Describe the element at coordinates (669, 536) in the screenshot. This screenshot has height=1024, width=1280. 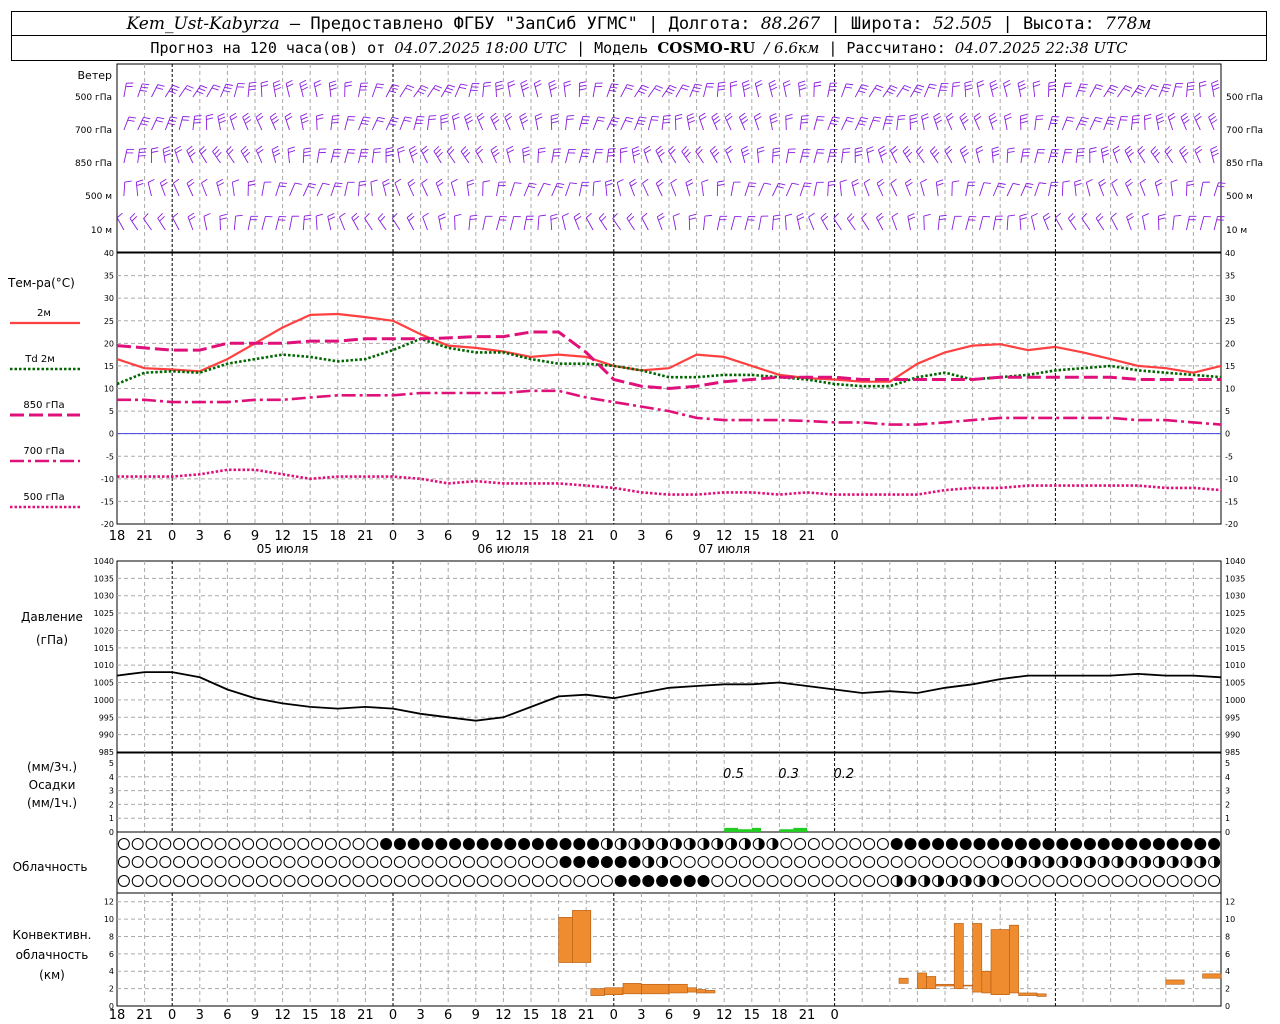
I see `time-tick-mid: 6` at that location.